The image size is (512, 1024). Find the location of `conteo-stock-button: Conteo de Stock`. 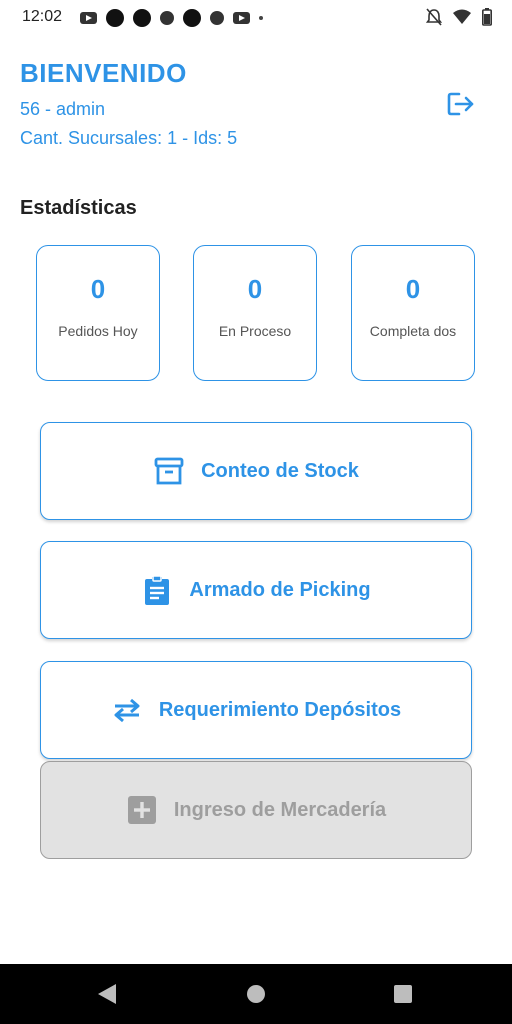

conteo-stock-button: Conteo de Stock is located at coordinates (256, 471).